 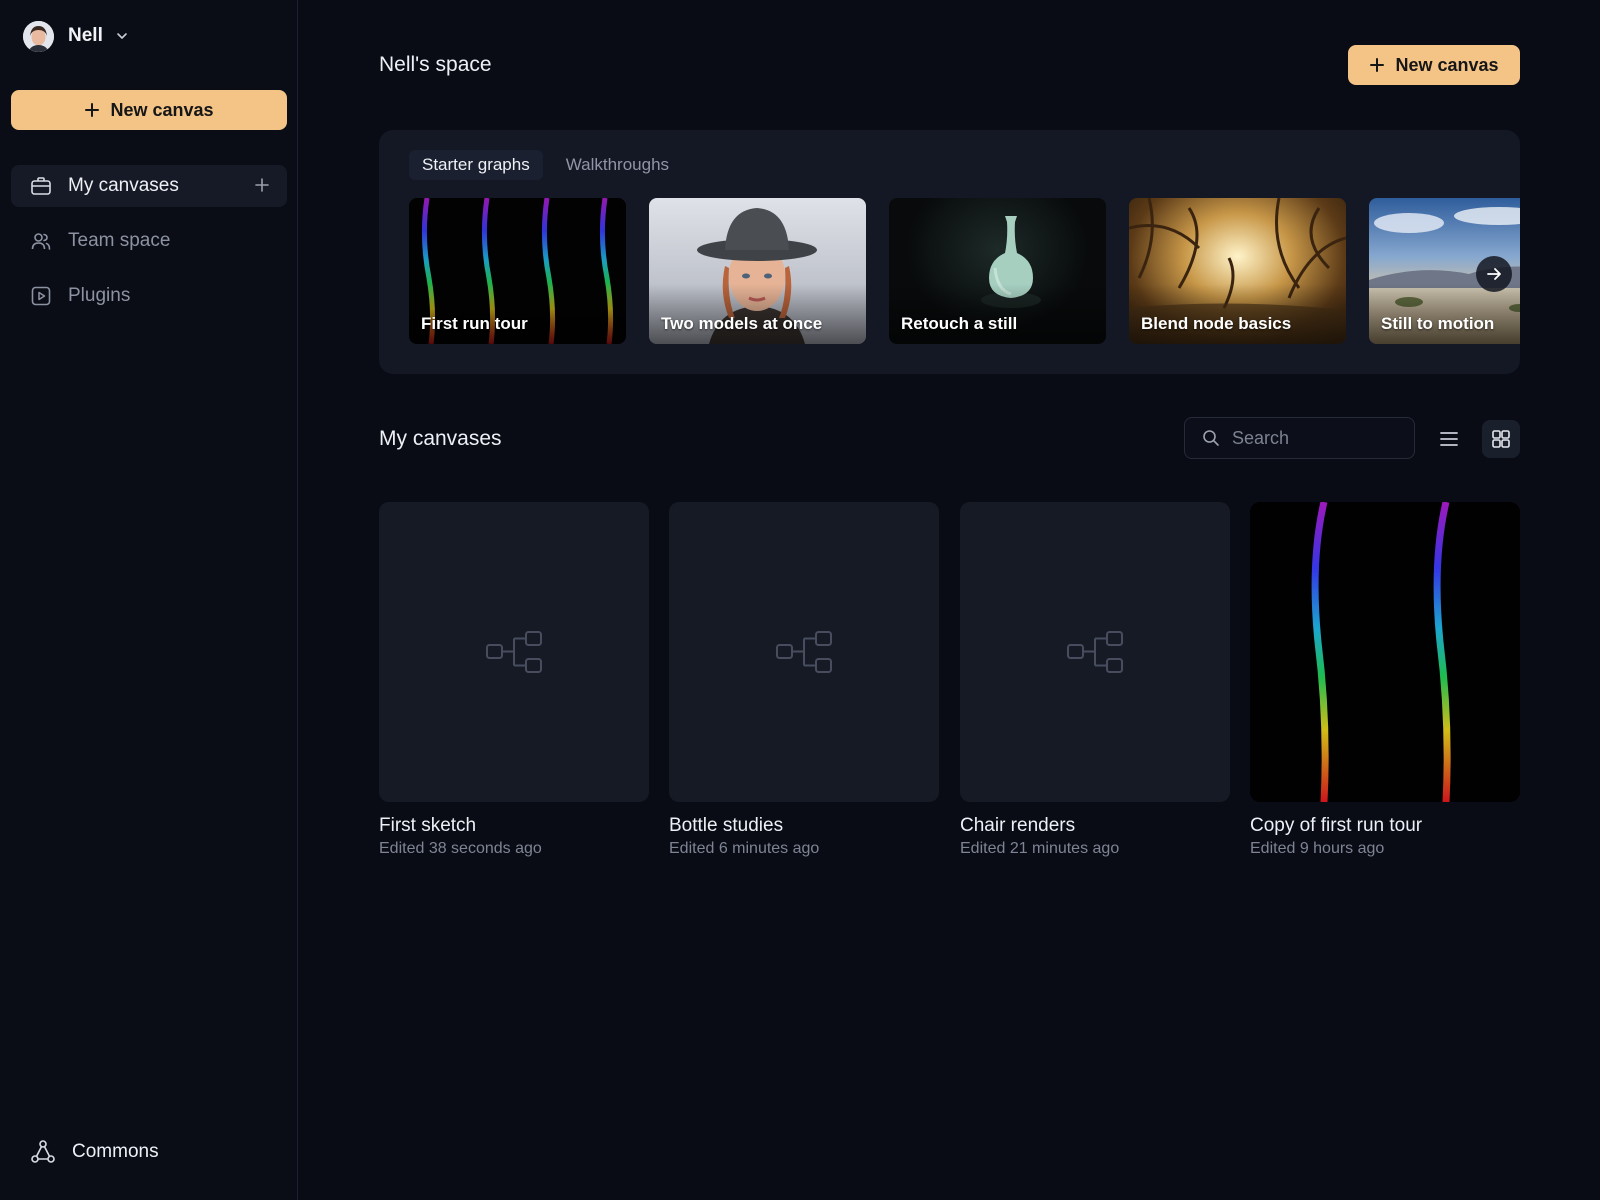 I want to click on sidebar-new-canvas-button: New canvas, so click(x=149, y=110).